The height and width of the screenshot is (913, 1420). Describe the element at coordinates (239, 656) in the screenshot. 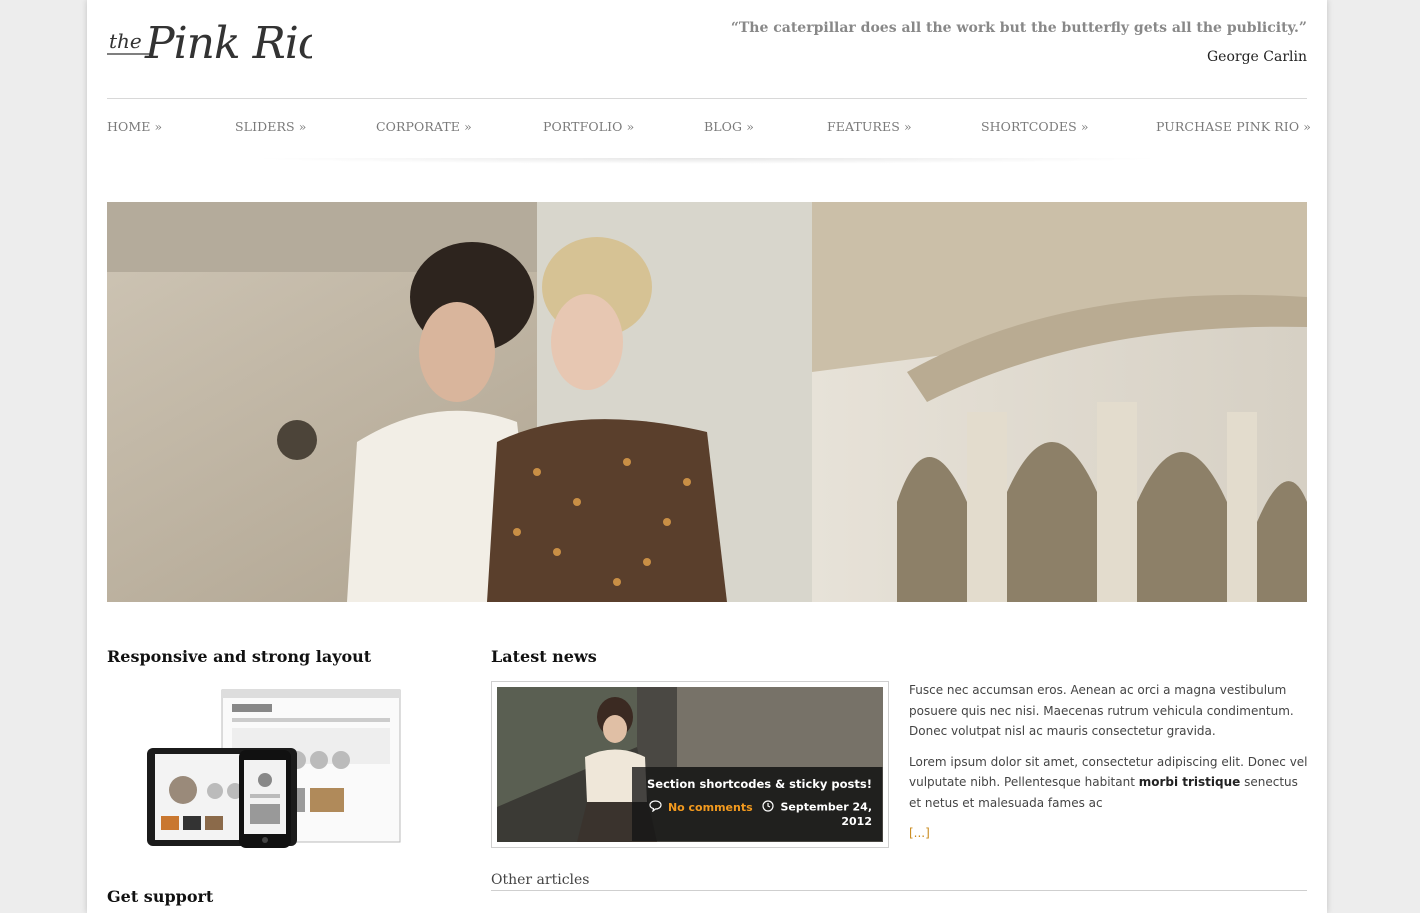

I see `responsive-layout-title: Responsive and strong layout` at that location.